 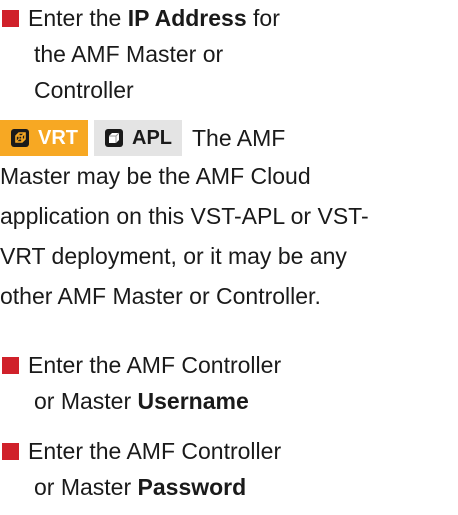 What do you see at coordinates (173, 256) in the screenshot?
I see `note-line: VRT deployment, or it may be any` at bounding box center [173, 256].